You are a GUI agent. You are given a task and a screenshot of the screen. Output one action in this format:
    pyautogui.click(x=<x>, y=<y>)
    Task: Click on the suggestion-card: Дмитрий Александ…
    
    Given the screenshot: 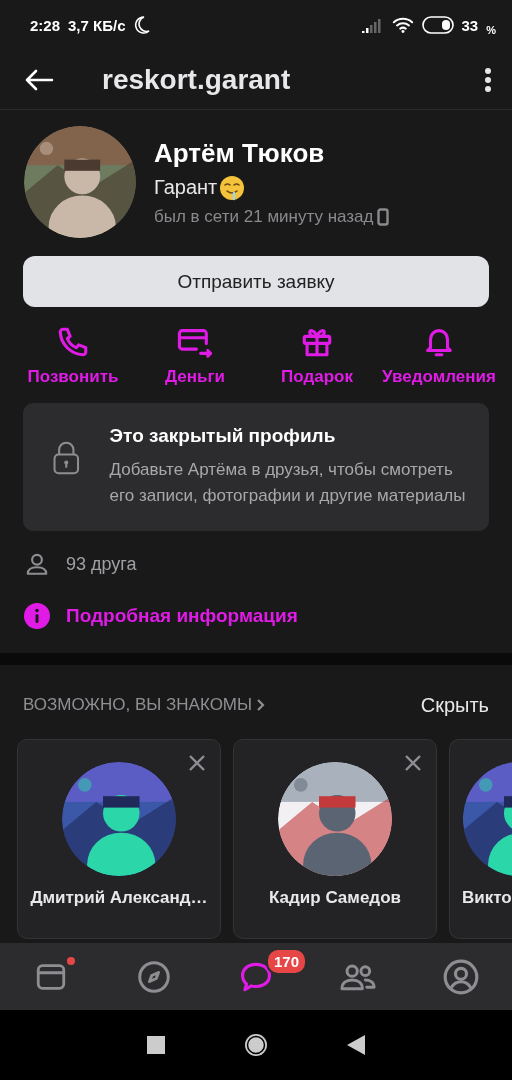 What is the action you would take?
    pyautogui.click(x=119, y=839)
    